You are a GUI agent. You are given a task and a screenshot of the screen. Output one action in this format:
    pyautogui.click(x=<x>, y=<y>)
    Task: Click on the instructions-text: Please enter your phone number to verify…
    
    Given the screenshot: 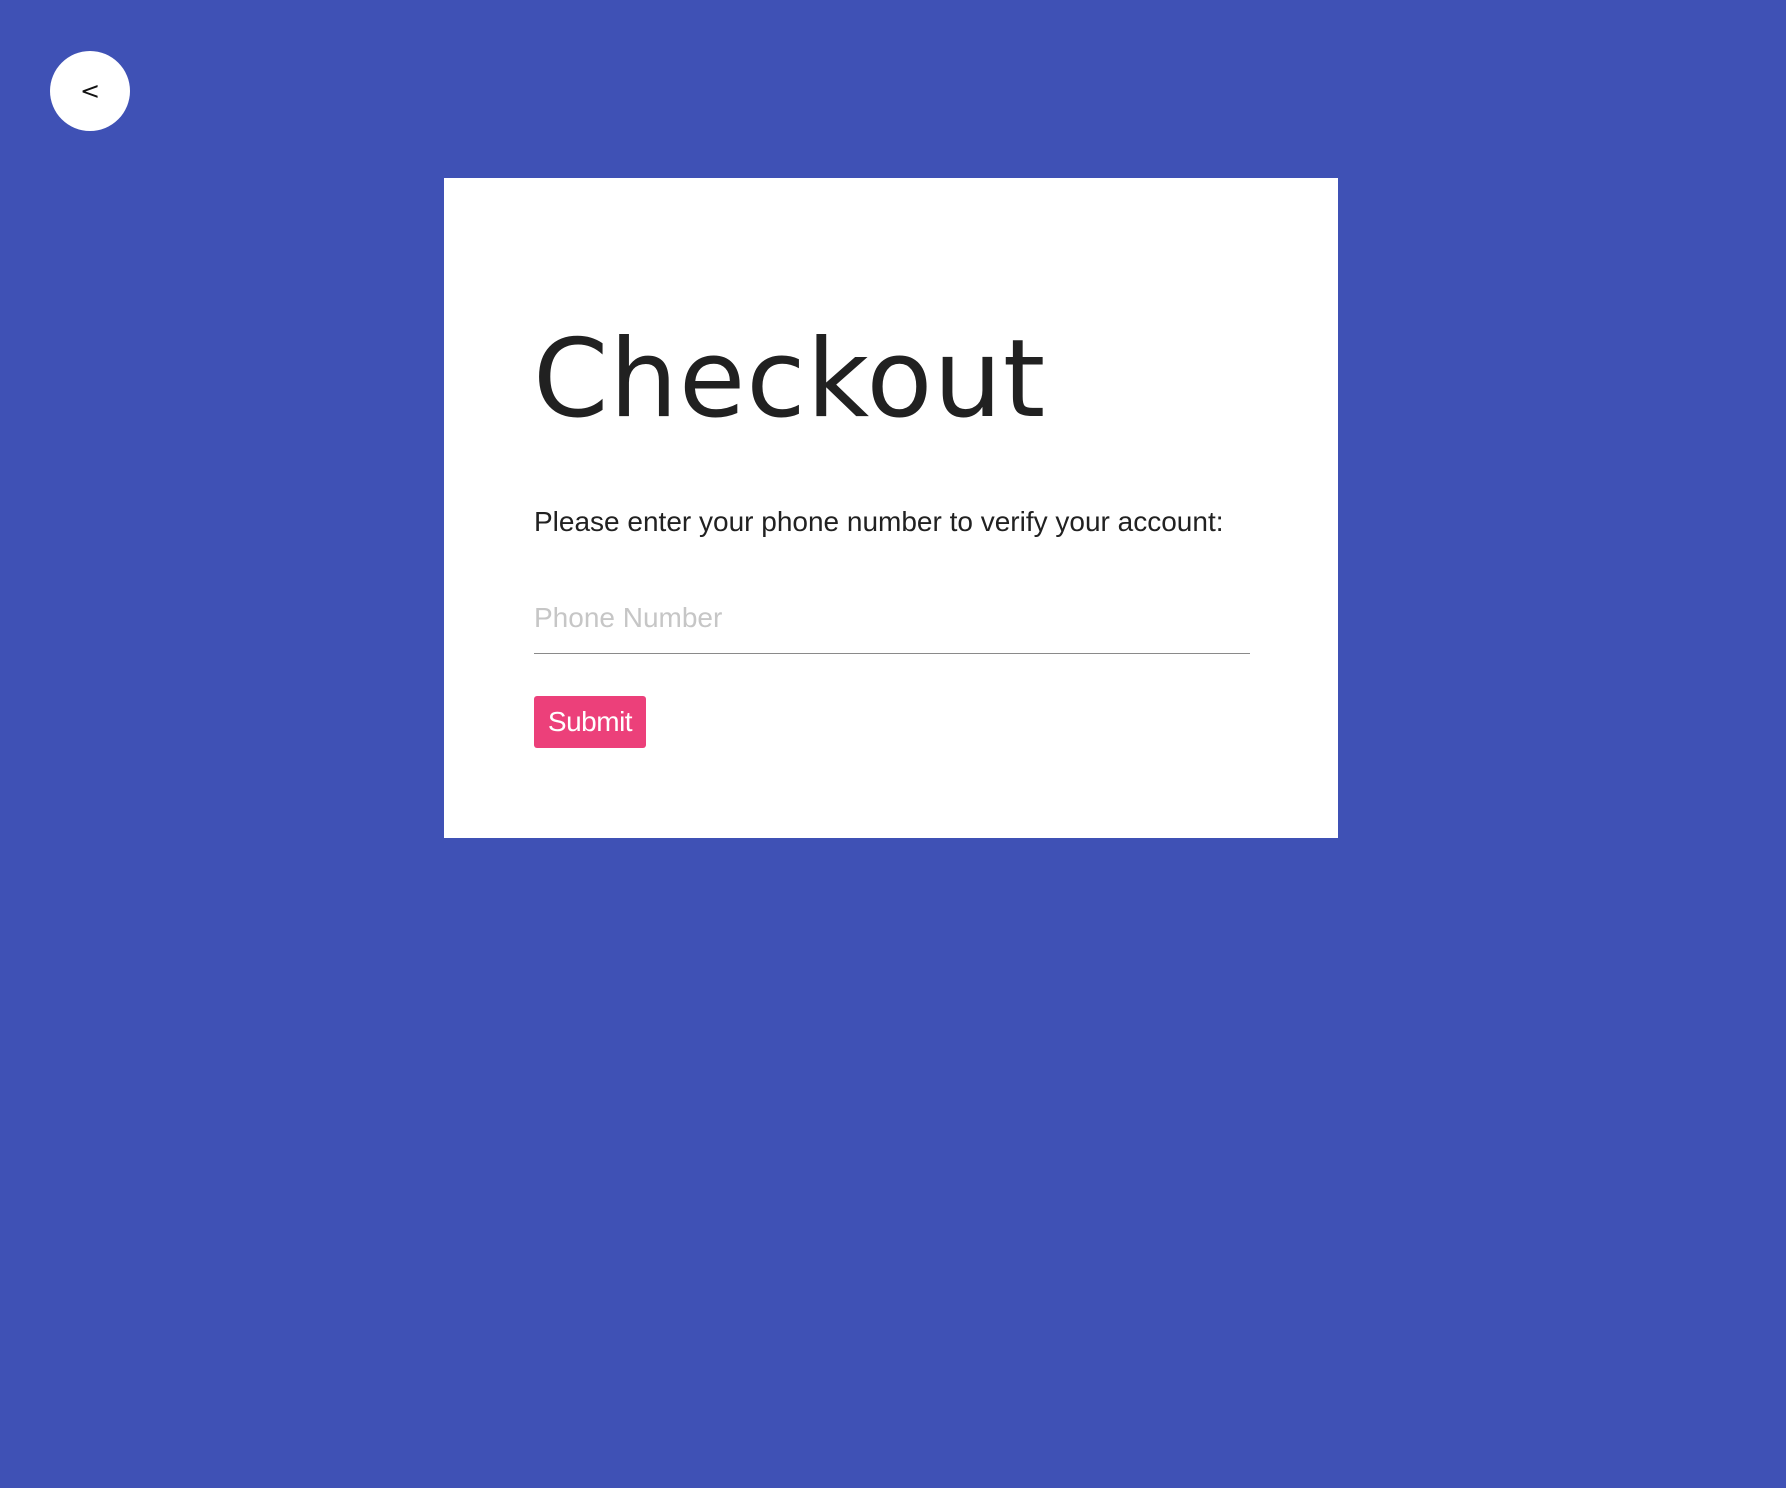 What is the action you would take?
    pyautogui.click(x=879, y=521)
    